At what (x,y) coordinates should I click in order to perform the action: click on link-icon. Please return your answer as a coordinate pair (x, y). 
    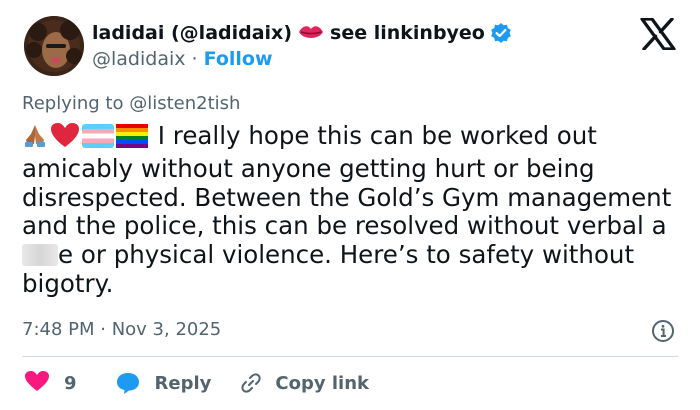
    Looking at the image, I should click on (251, 383).